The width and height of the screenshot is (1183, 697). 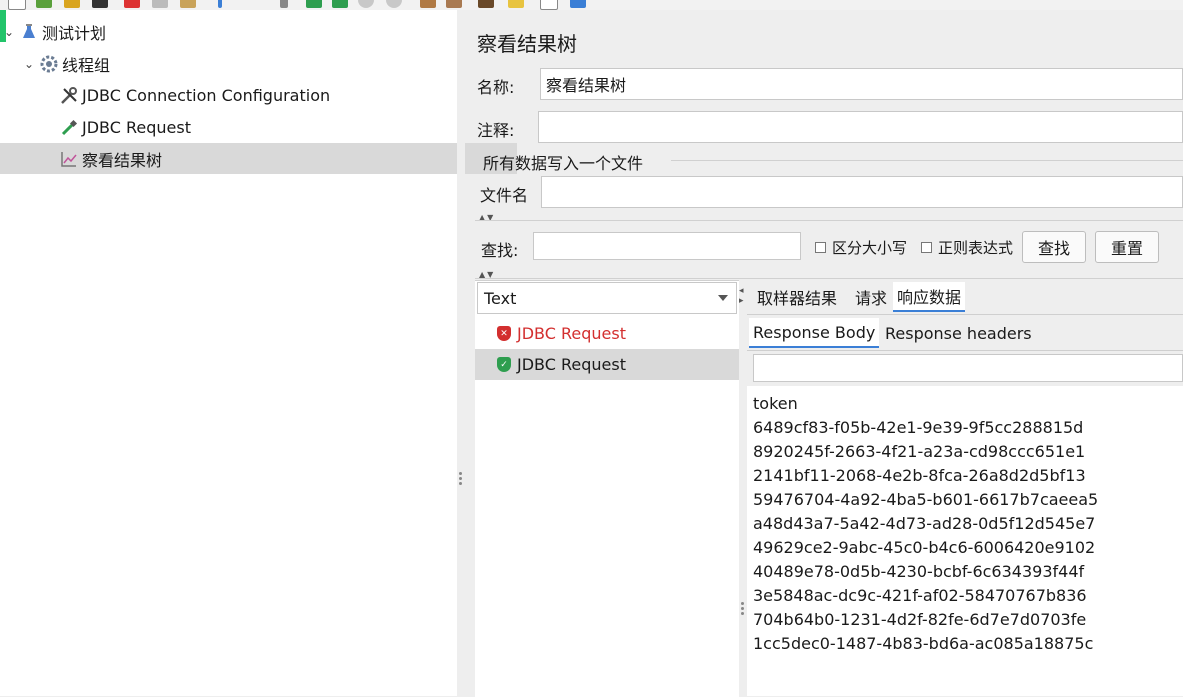 I want to click on tree-item-label: 线程组, so click(x=86, y=65).